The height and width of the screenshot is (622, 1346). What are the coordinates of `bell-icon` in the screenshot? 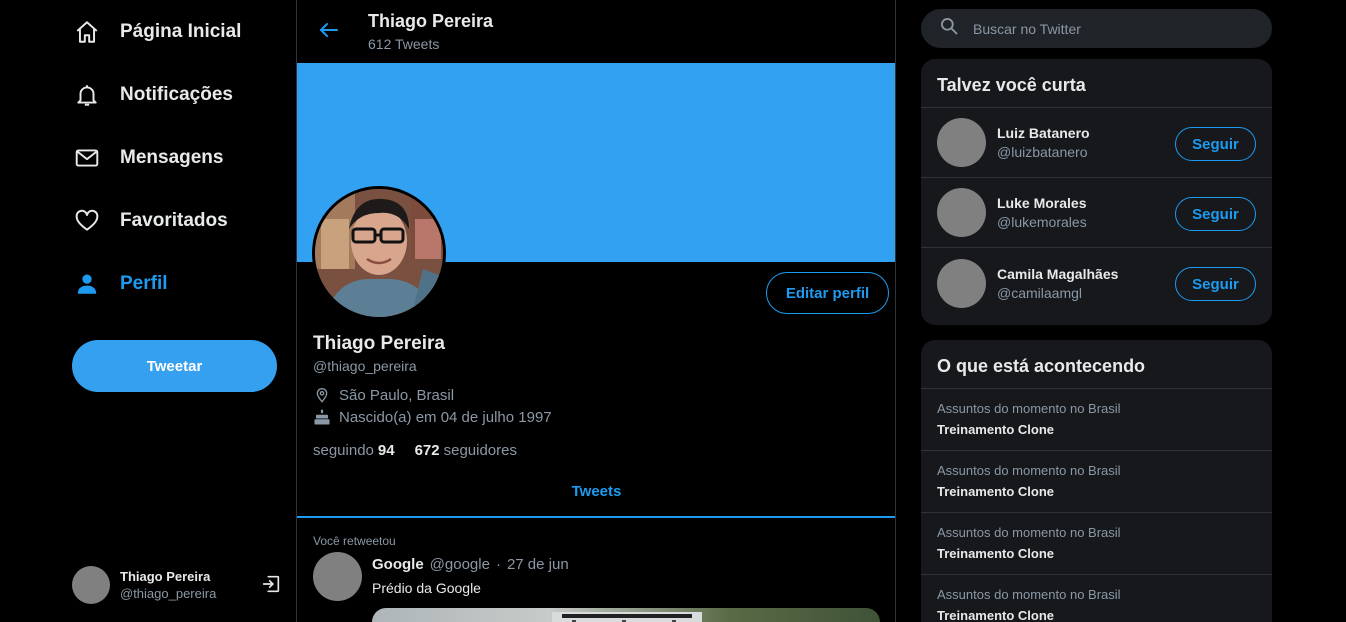 It's located at (87, 95).